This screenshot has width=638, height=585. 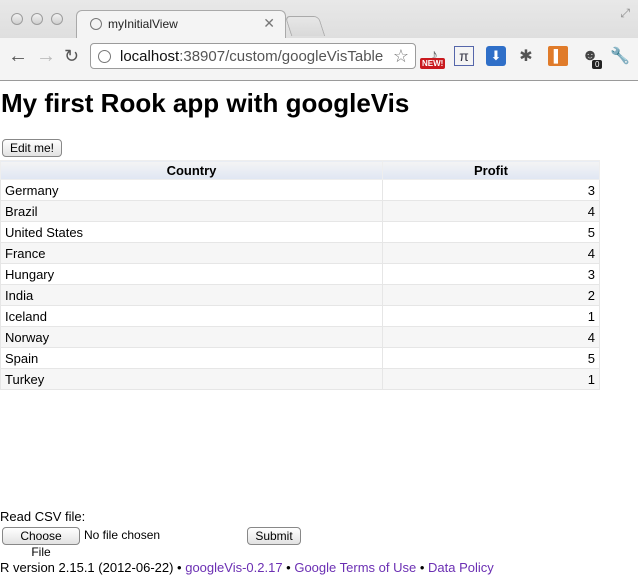 I want to click on address-bar: localhost:38907/custom/googleVisTable ☆, so click(x=253, y=56).